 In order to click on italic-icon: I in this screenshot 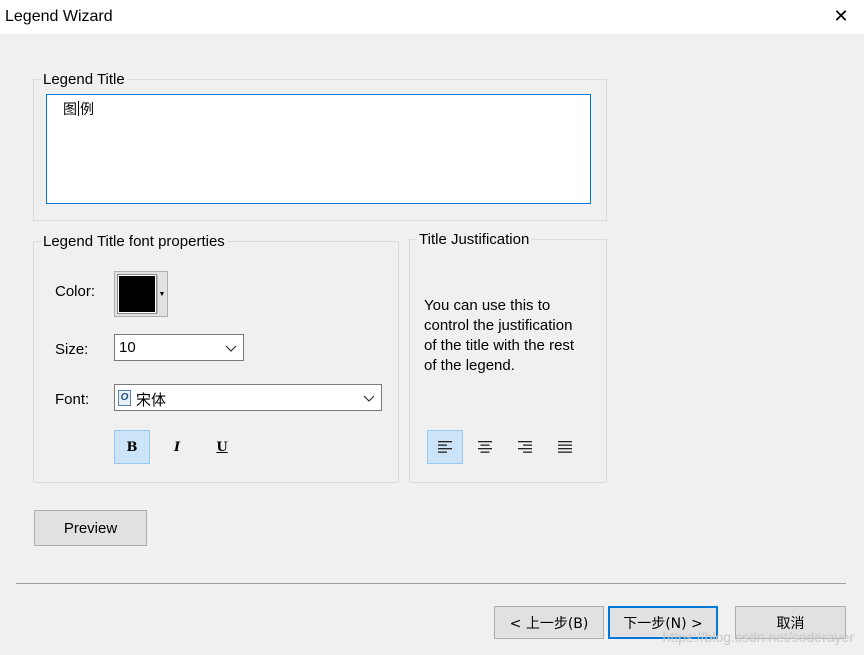, I will do `click(177, 447)`.